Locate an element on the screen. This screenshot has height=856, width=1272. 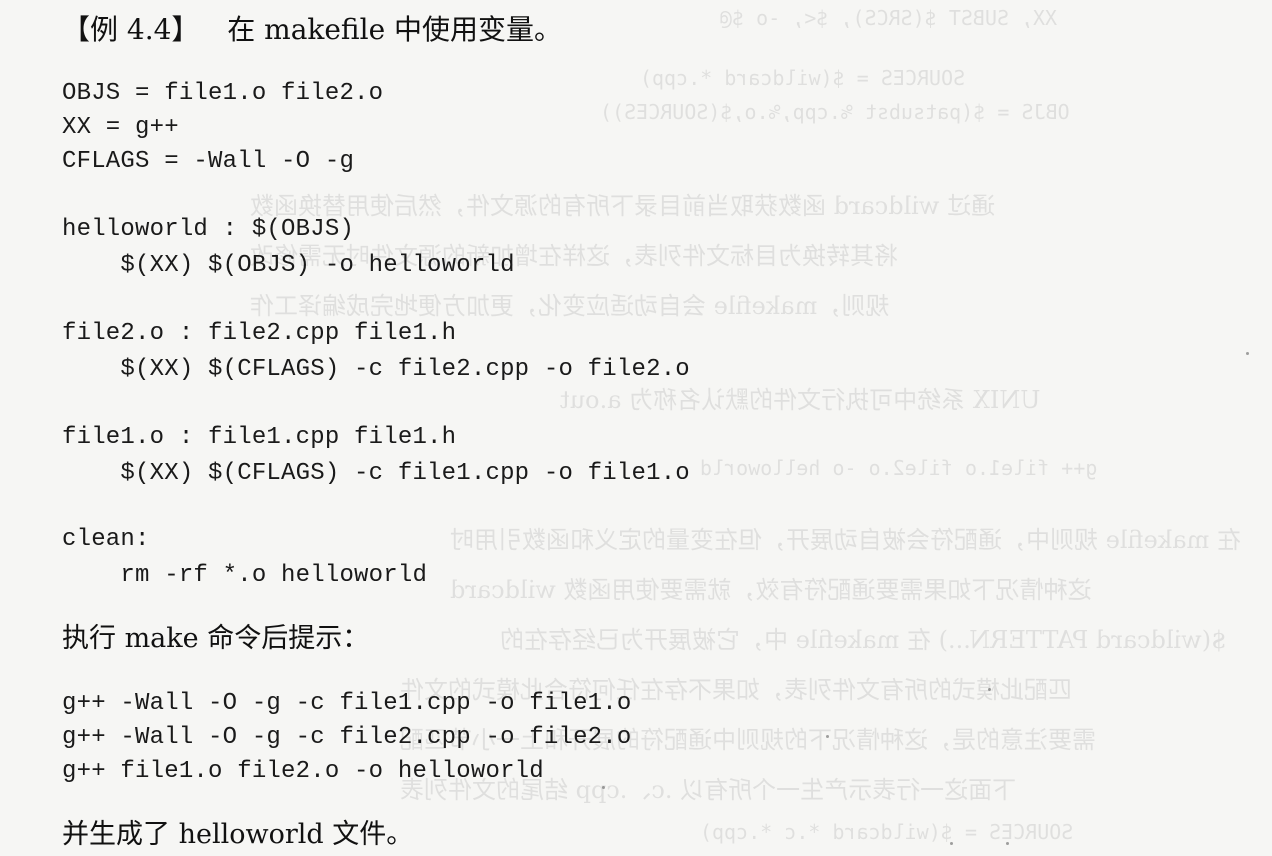
result-text: 并生成了 helloworld 文件。 is located at coordinates (238, 834).